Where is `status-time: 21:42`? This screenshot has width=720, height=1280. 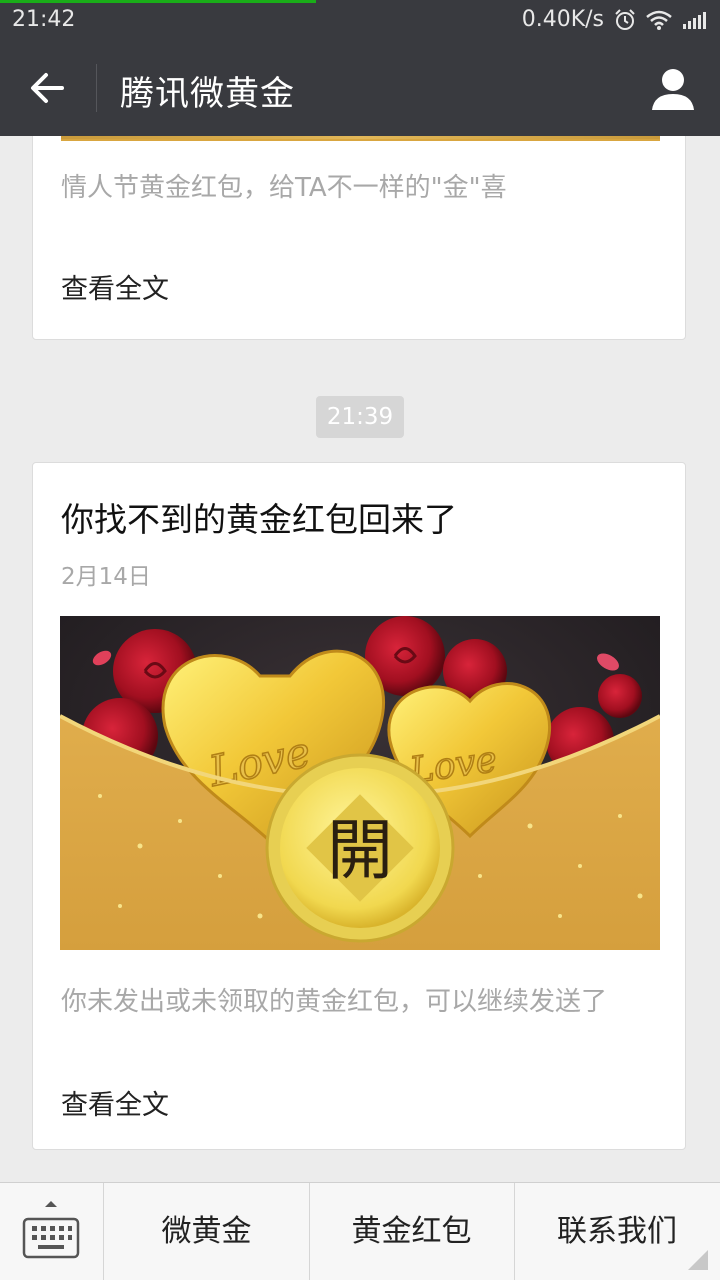
status-time: 21:42 is located at coordinates (44, 19).